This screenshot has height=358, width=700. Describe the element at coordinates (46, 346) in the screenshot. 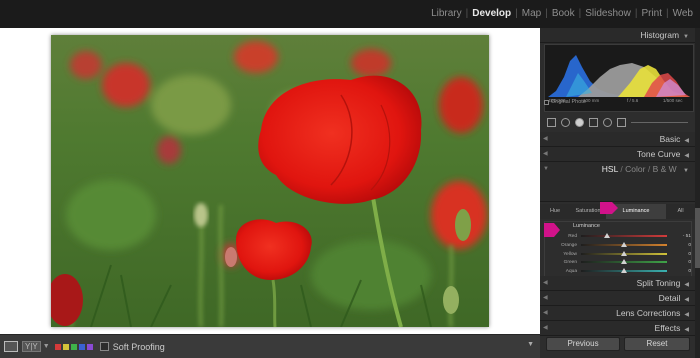

I see `chevron-down-icon: ▼` at that location.